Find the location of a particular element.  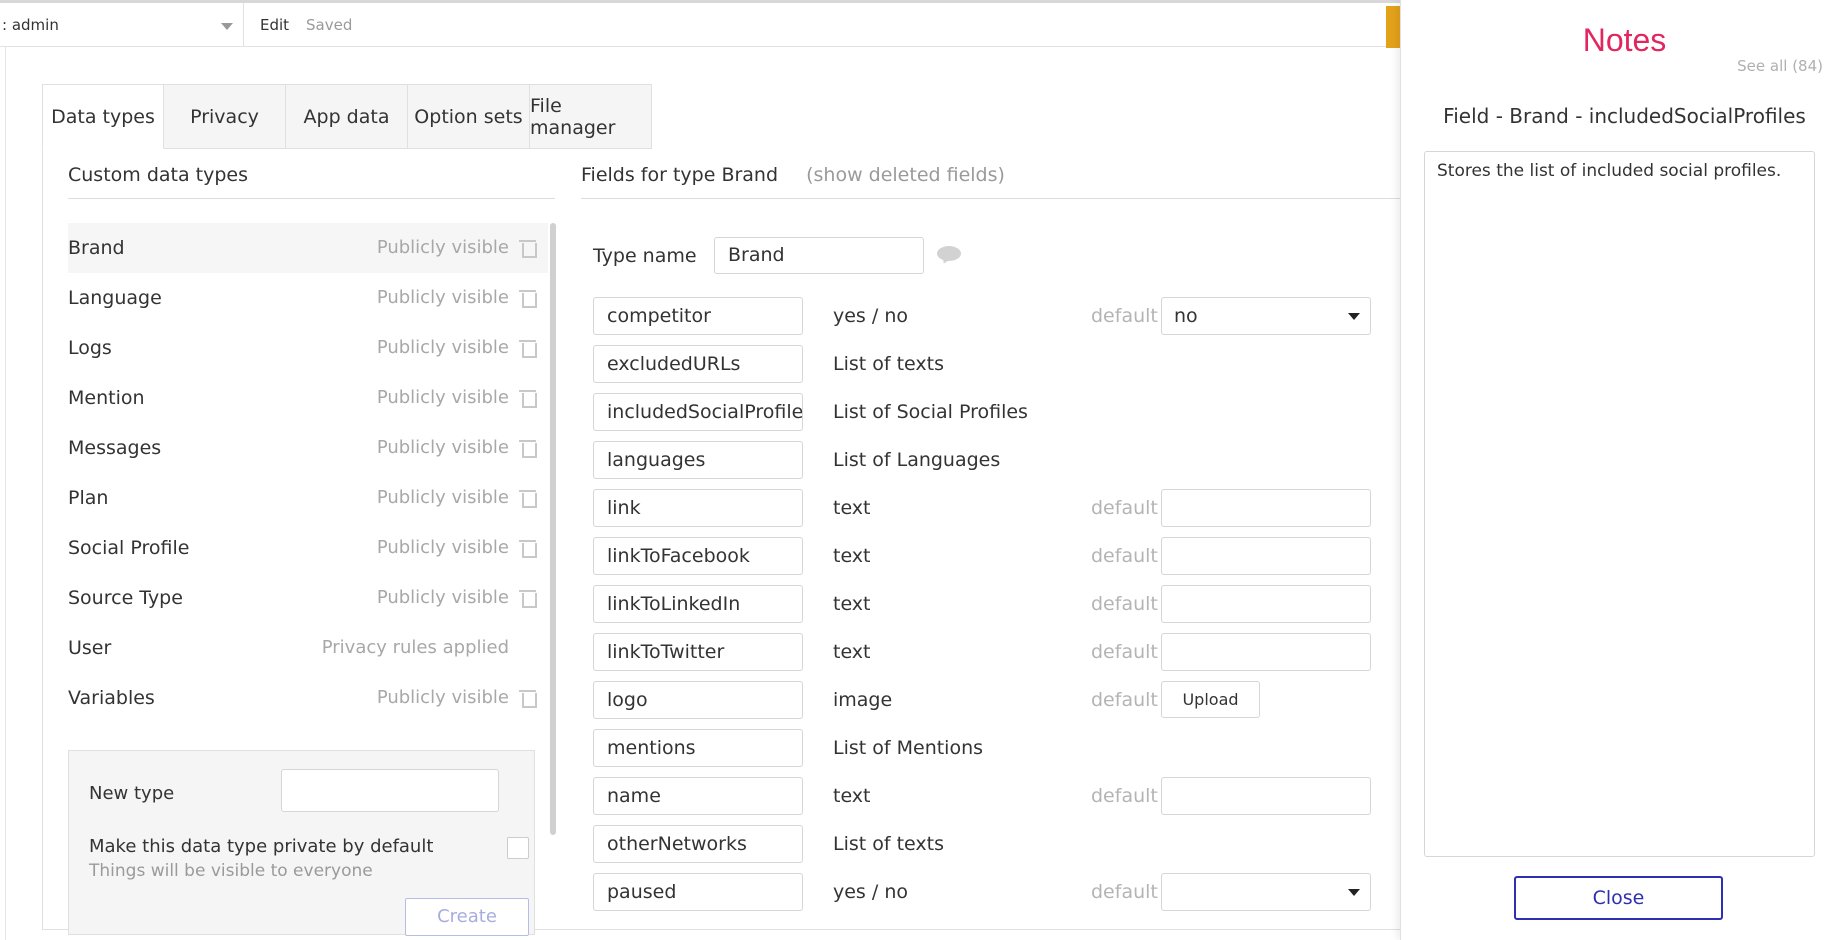

field-name-input: excludedURLs is located at coordinates (698, 364).